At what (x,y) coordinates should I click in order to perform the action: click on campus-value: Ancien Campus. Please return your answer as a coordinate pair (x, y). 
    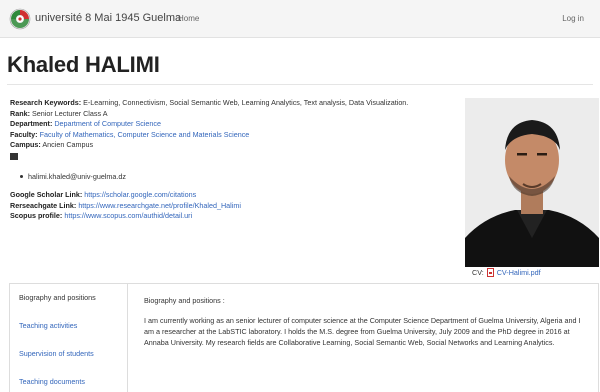
    Looking at the image, I should click on (68, 145).